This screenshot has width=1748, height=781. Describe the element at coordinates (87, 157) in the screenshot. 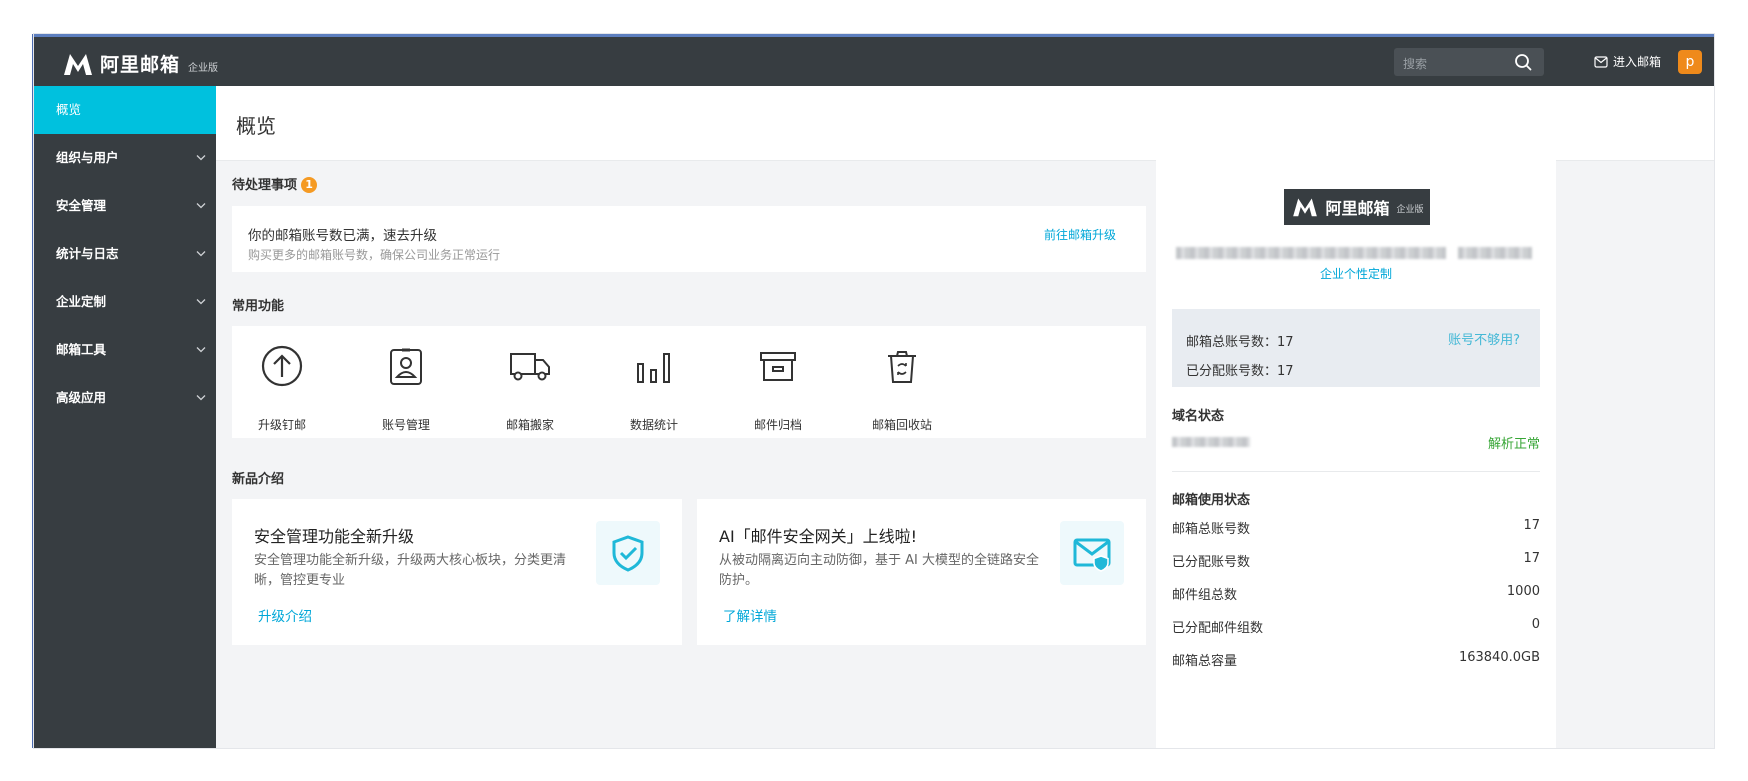

I see `sidebar-item-label: 组织与用户` at that location.